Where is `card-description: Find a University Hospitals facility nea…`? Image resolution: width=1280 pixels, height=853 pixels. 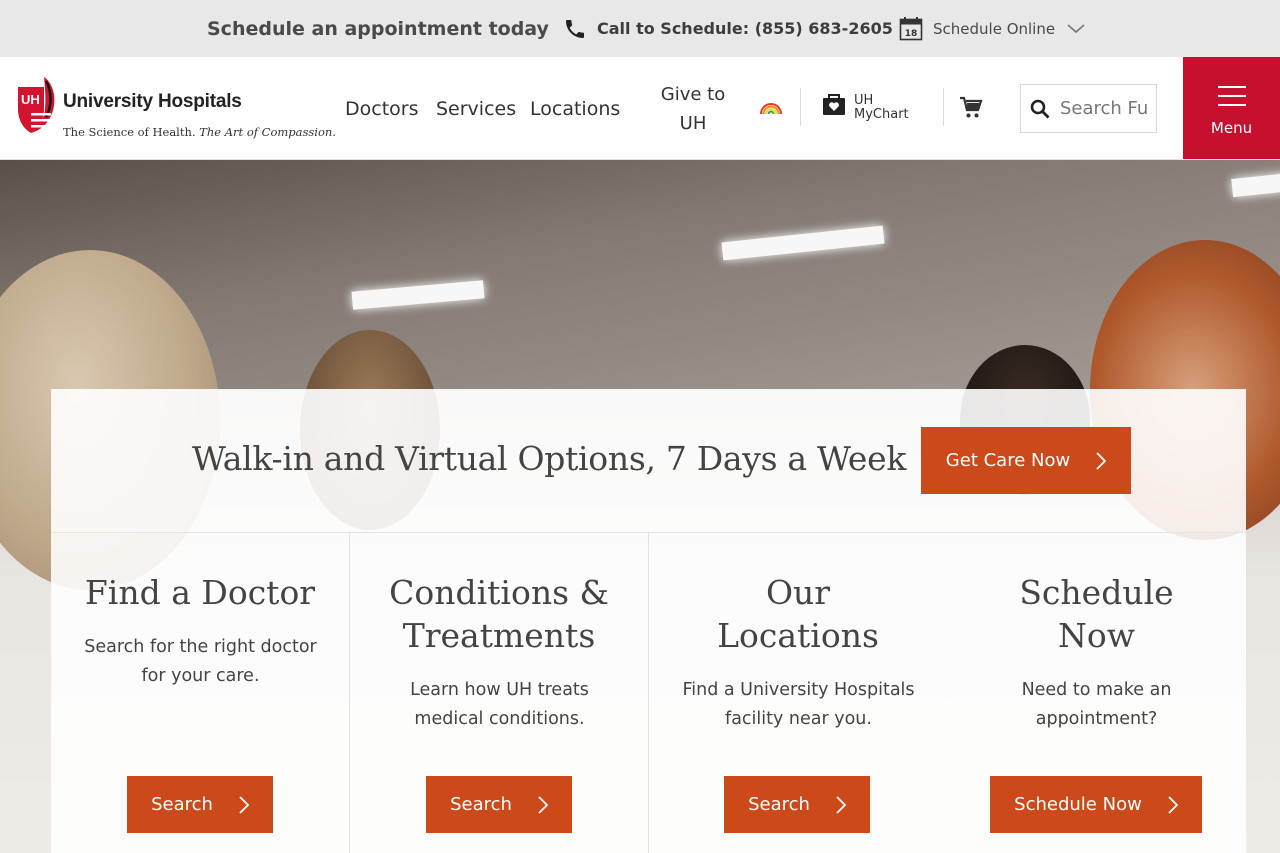 card-description: Find a University Hospitals facility nea… is located at coordinates (798, 704).